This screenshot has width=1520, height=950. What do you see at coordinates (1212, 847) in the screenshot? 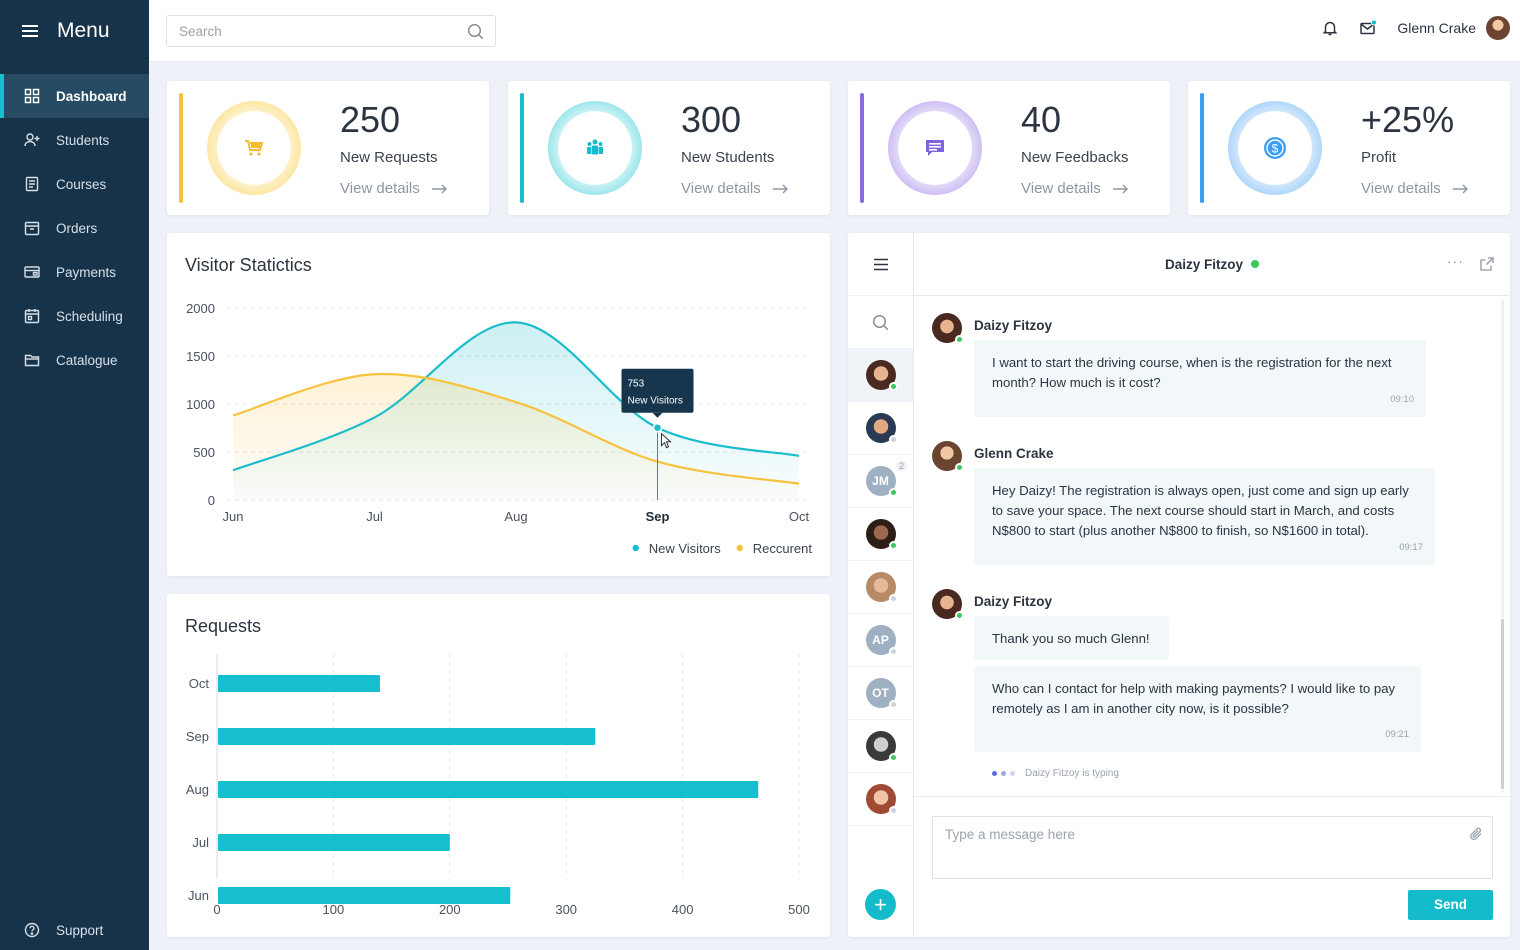
I see `message-input` at bounding box center [1212, 847].